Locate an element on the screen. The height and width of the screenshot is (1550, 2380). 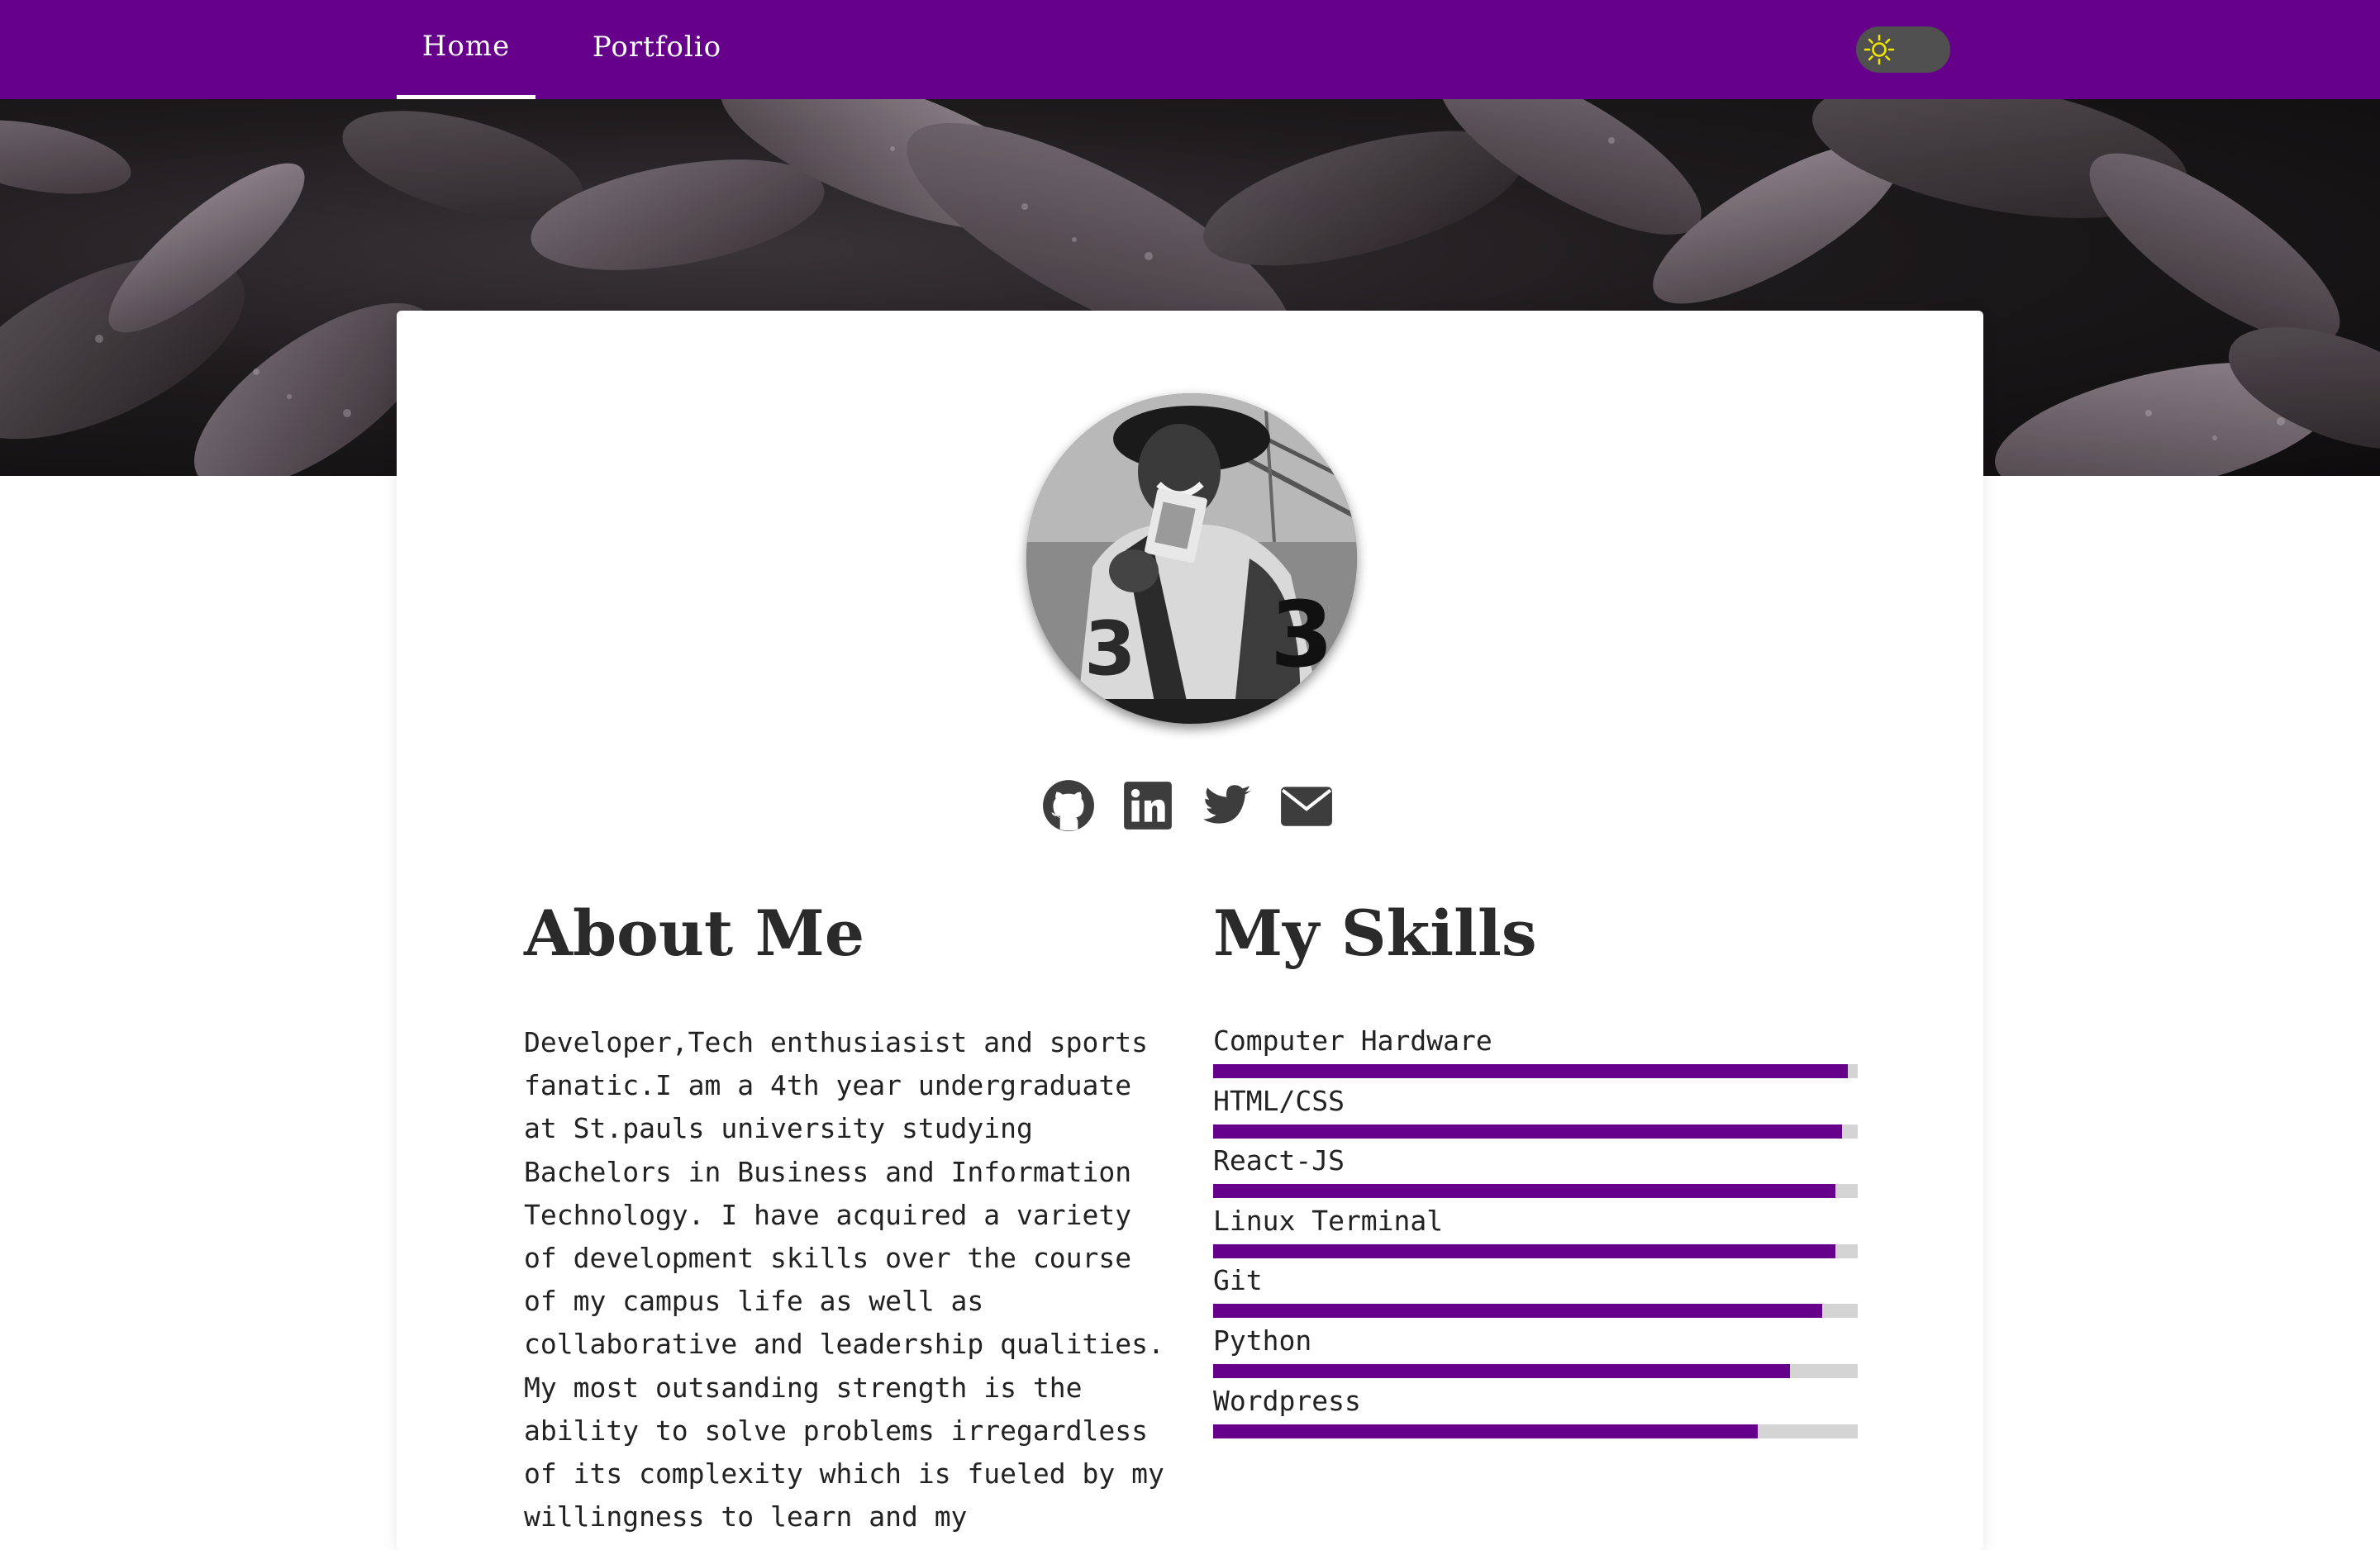
nav-tab-home: Home is located at coordinates (466, 49).